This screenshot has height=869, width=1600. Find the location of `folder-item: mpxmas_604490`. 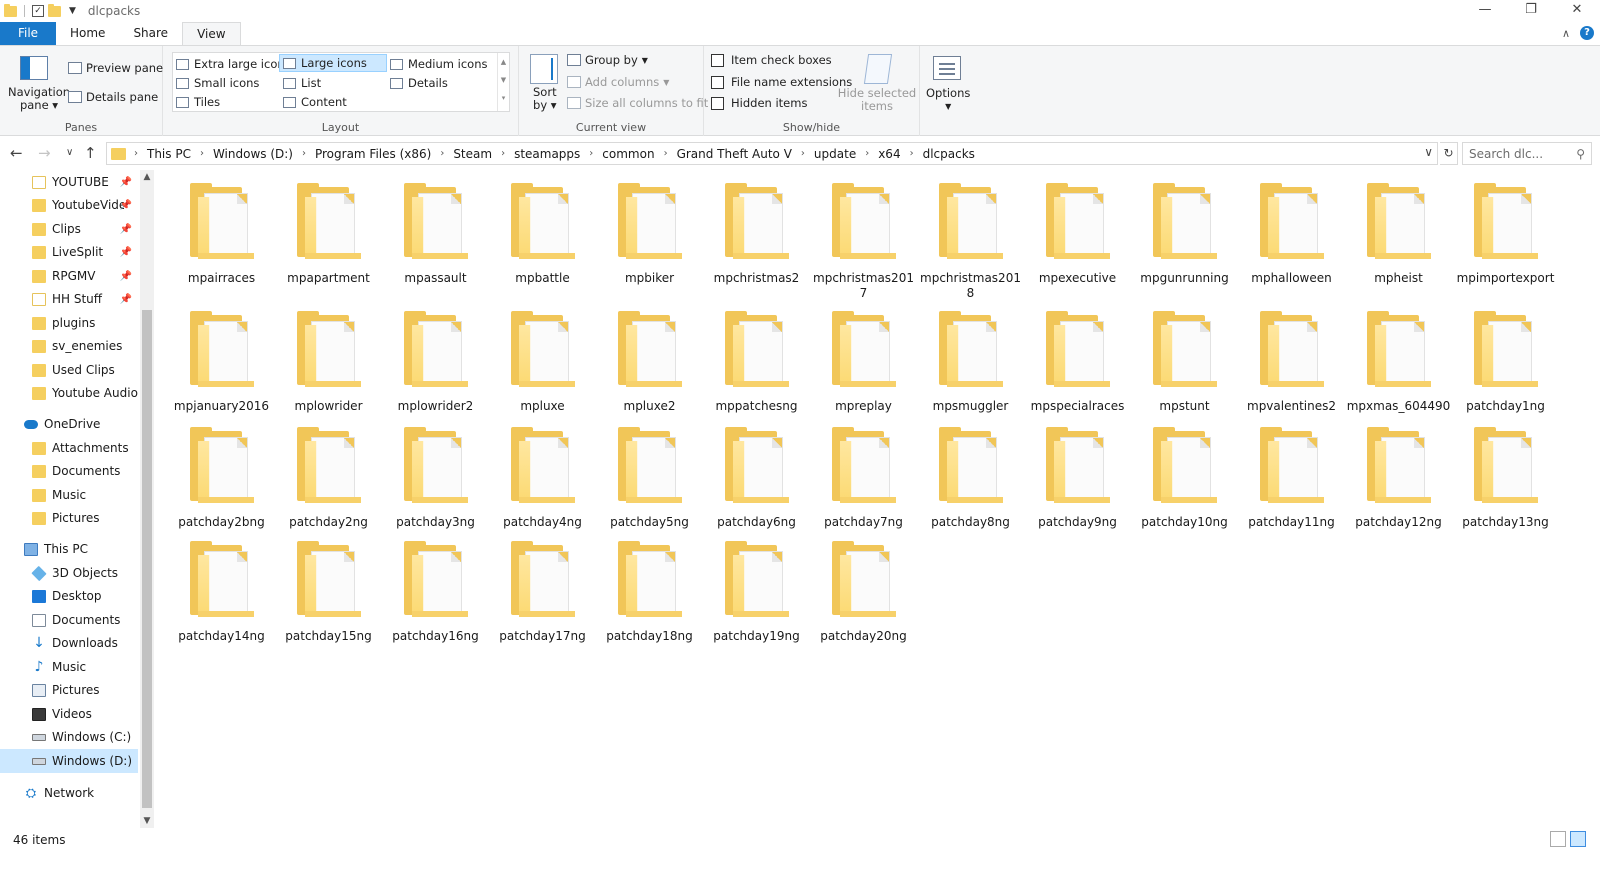

folder-item: mpxmas_604490 is located at coordinates (1398, 369).